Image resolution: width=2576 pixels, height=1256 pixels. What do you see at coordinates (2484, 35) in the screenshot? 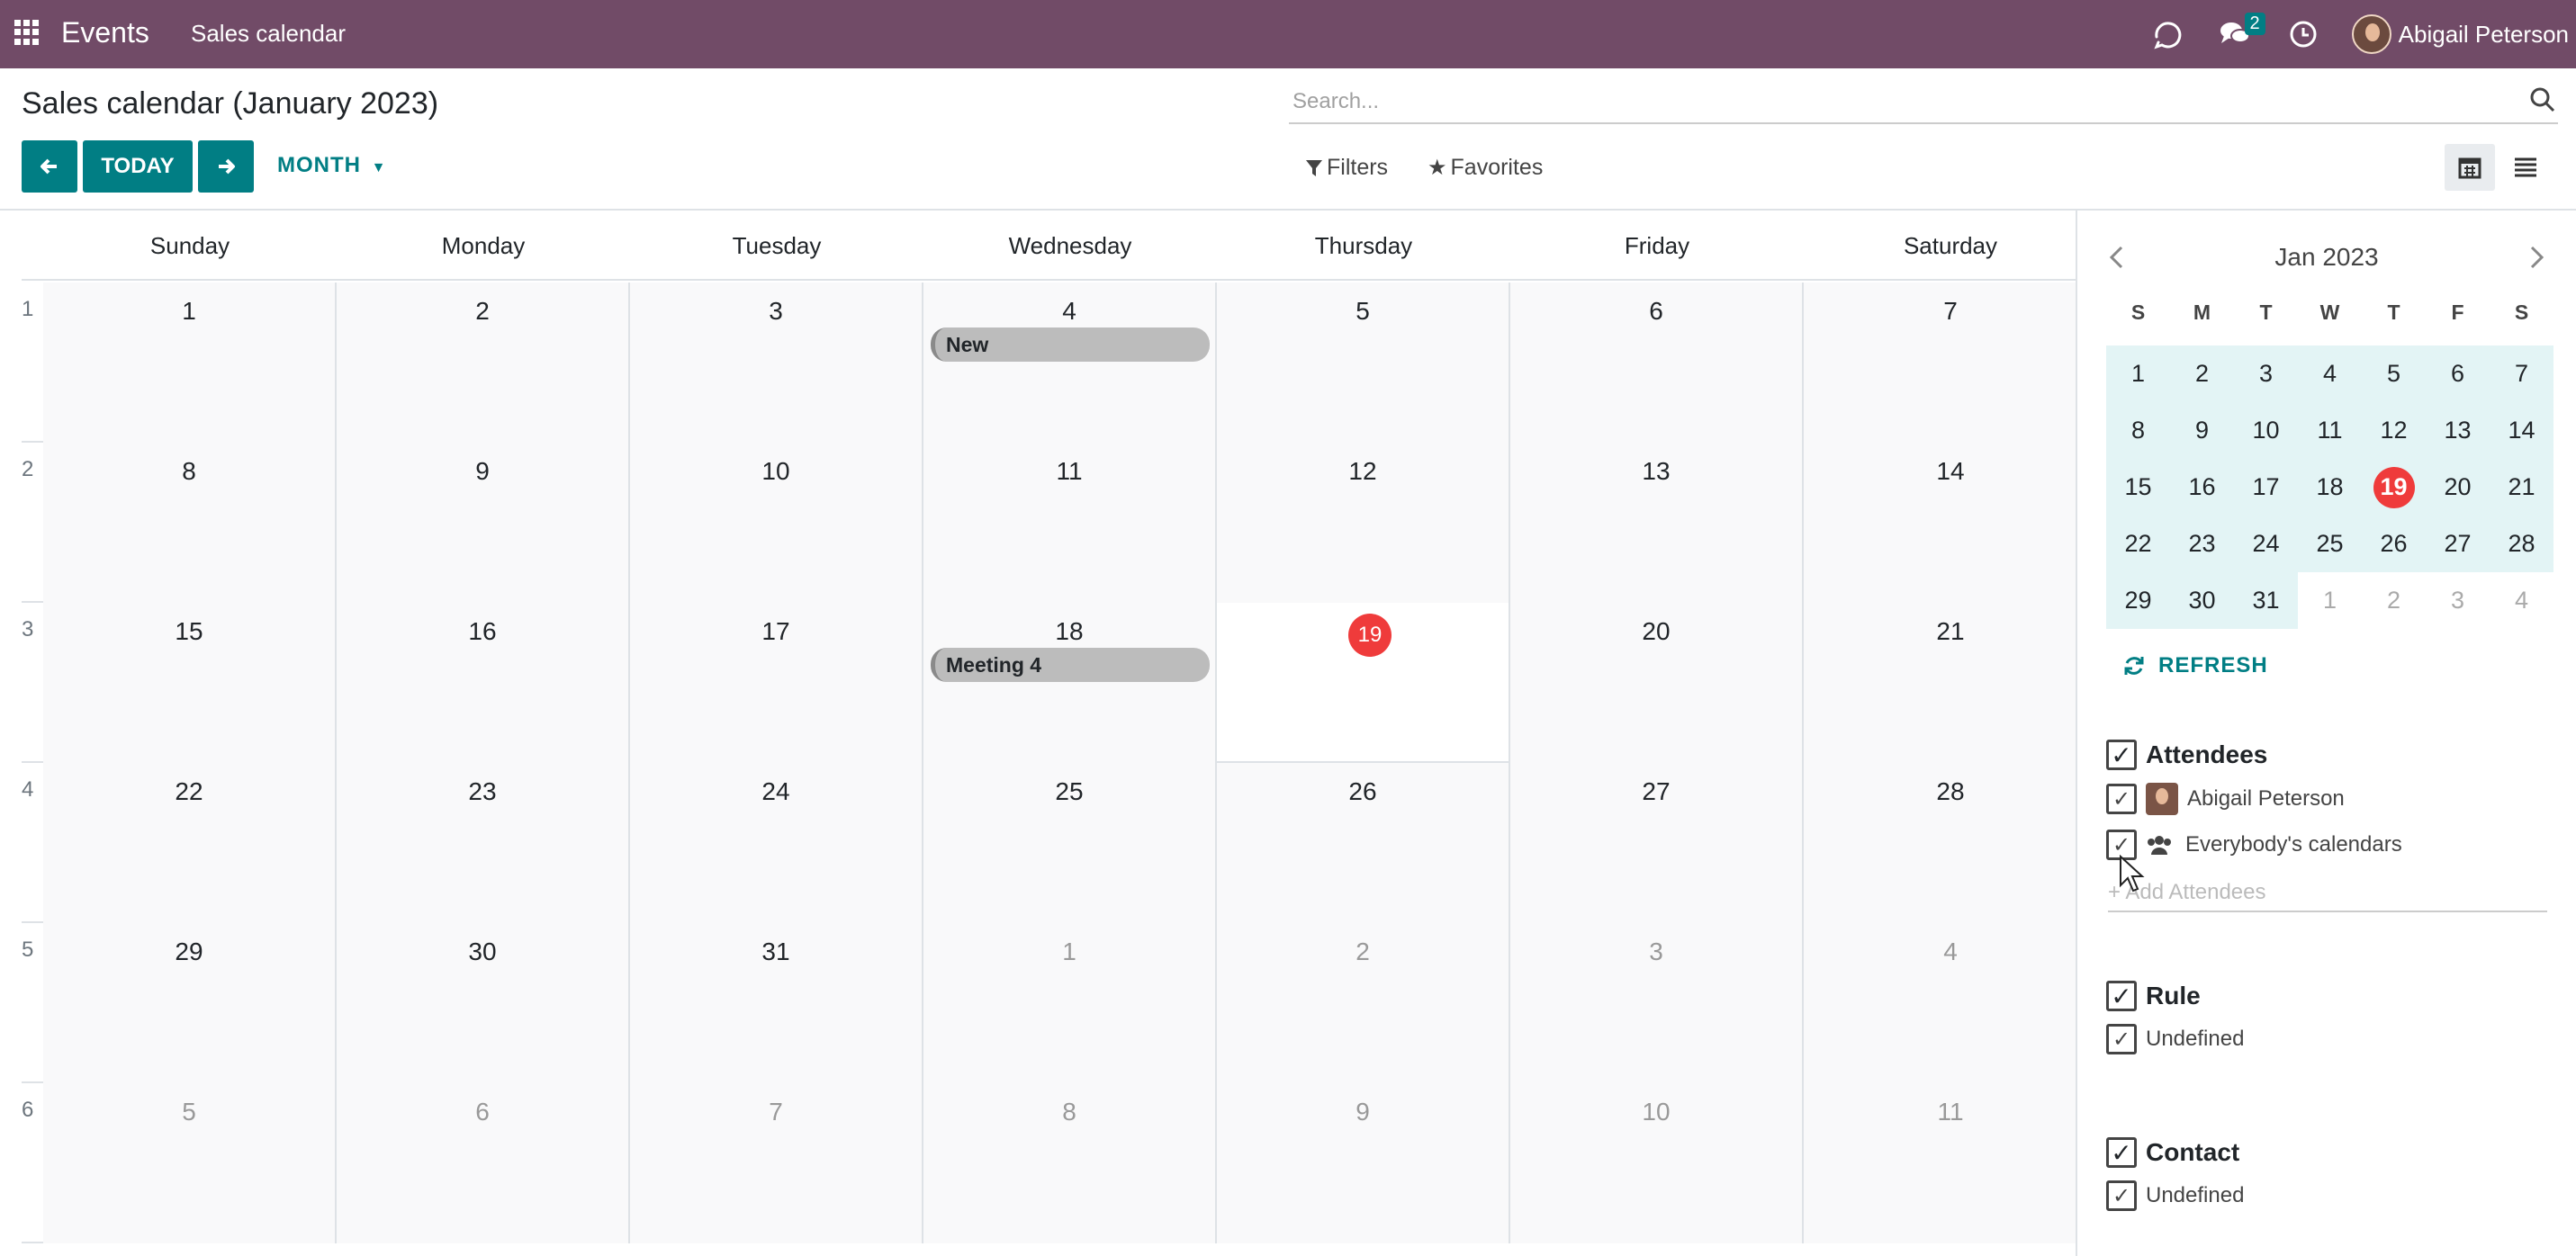
I see `user-name: Abigail Peterson` at bounding box center [2484, 35].